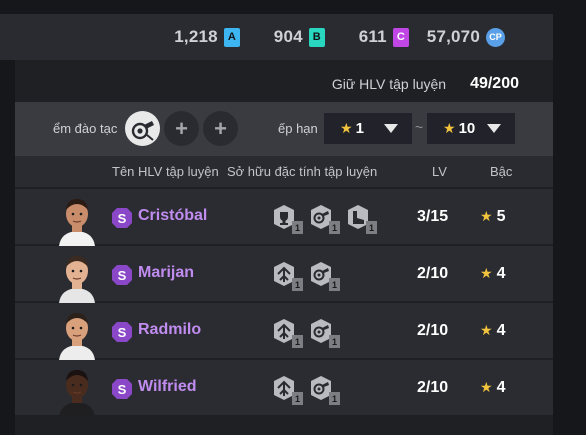 The image size is (586, 435). Describe the element at coordinates (288, 36) in the screenshot. I see `currency-b-value: 904` at that location.